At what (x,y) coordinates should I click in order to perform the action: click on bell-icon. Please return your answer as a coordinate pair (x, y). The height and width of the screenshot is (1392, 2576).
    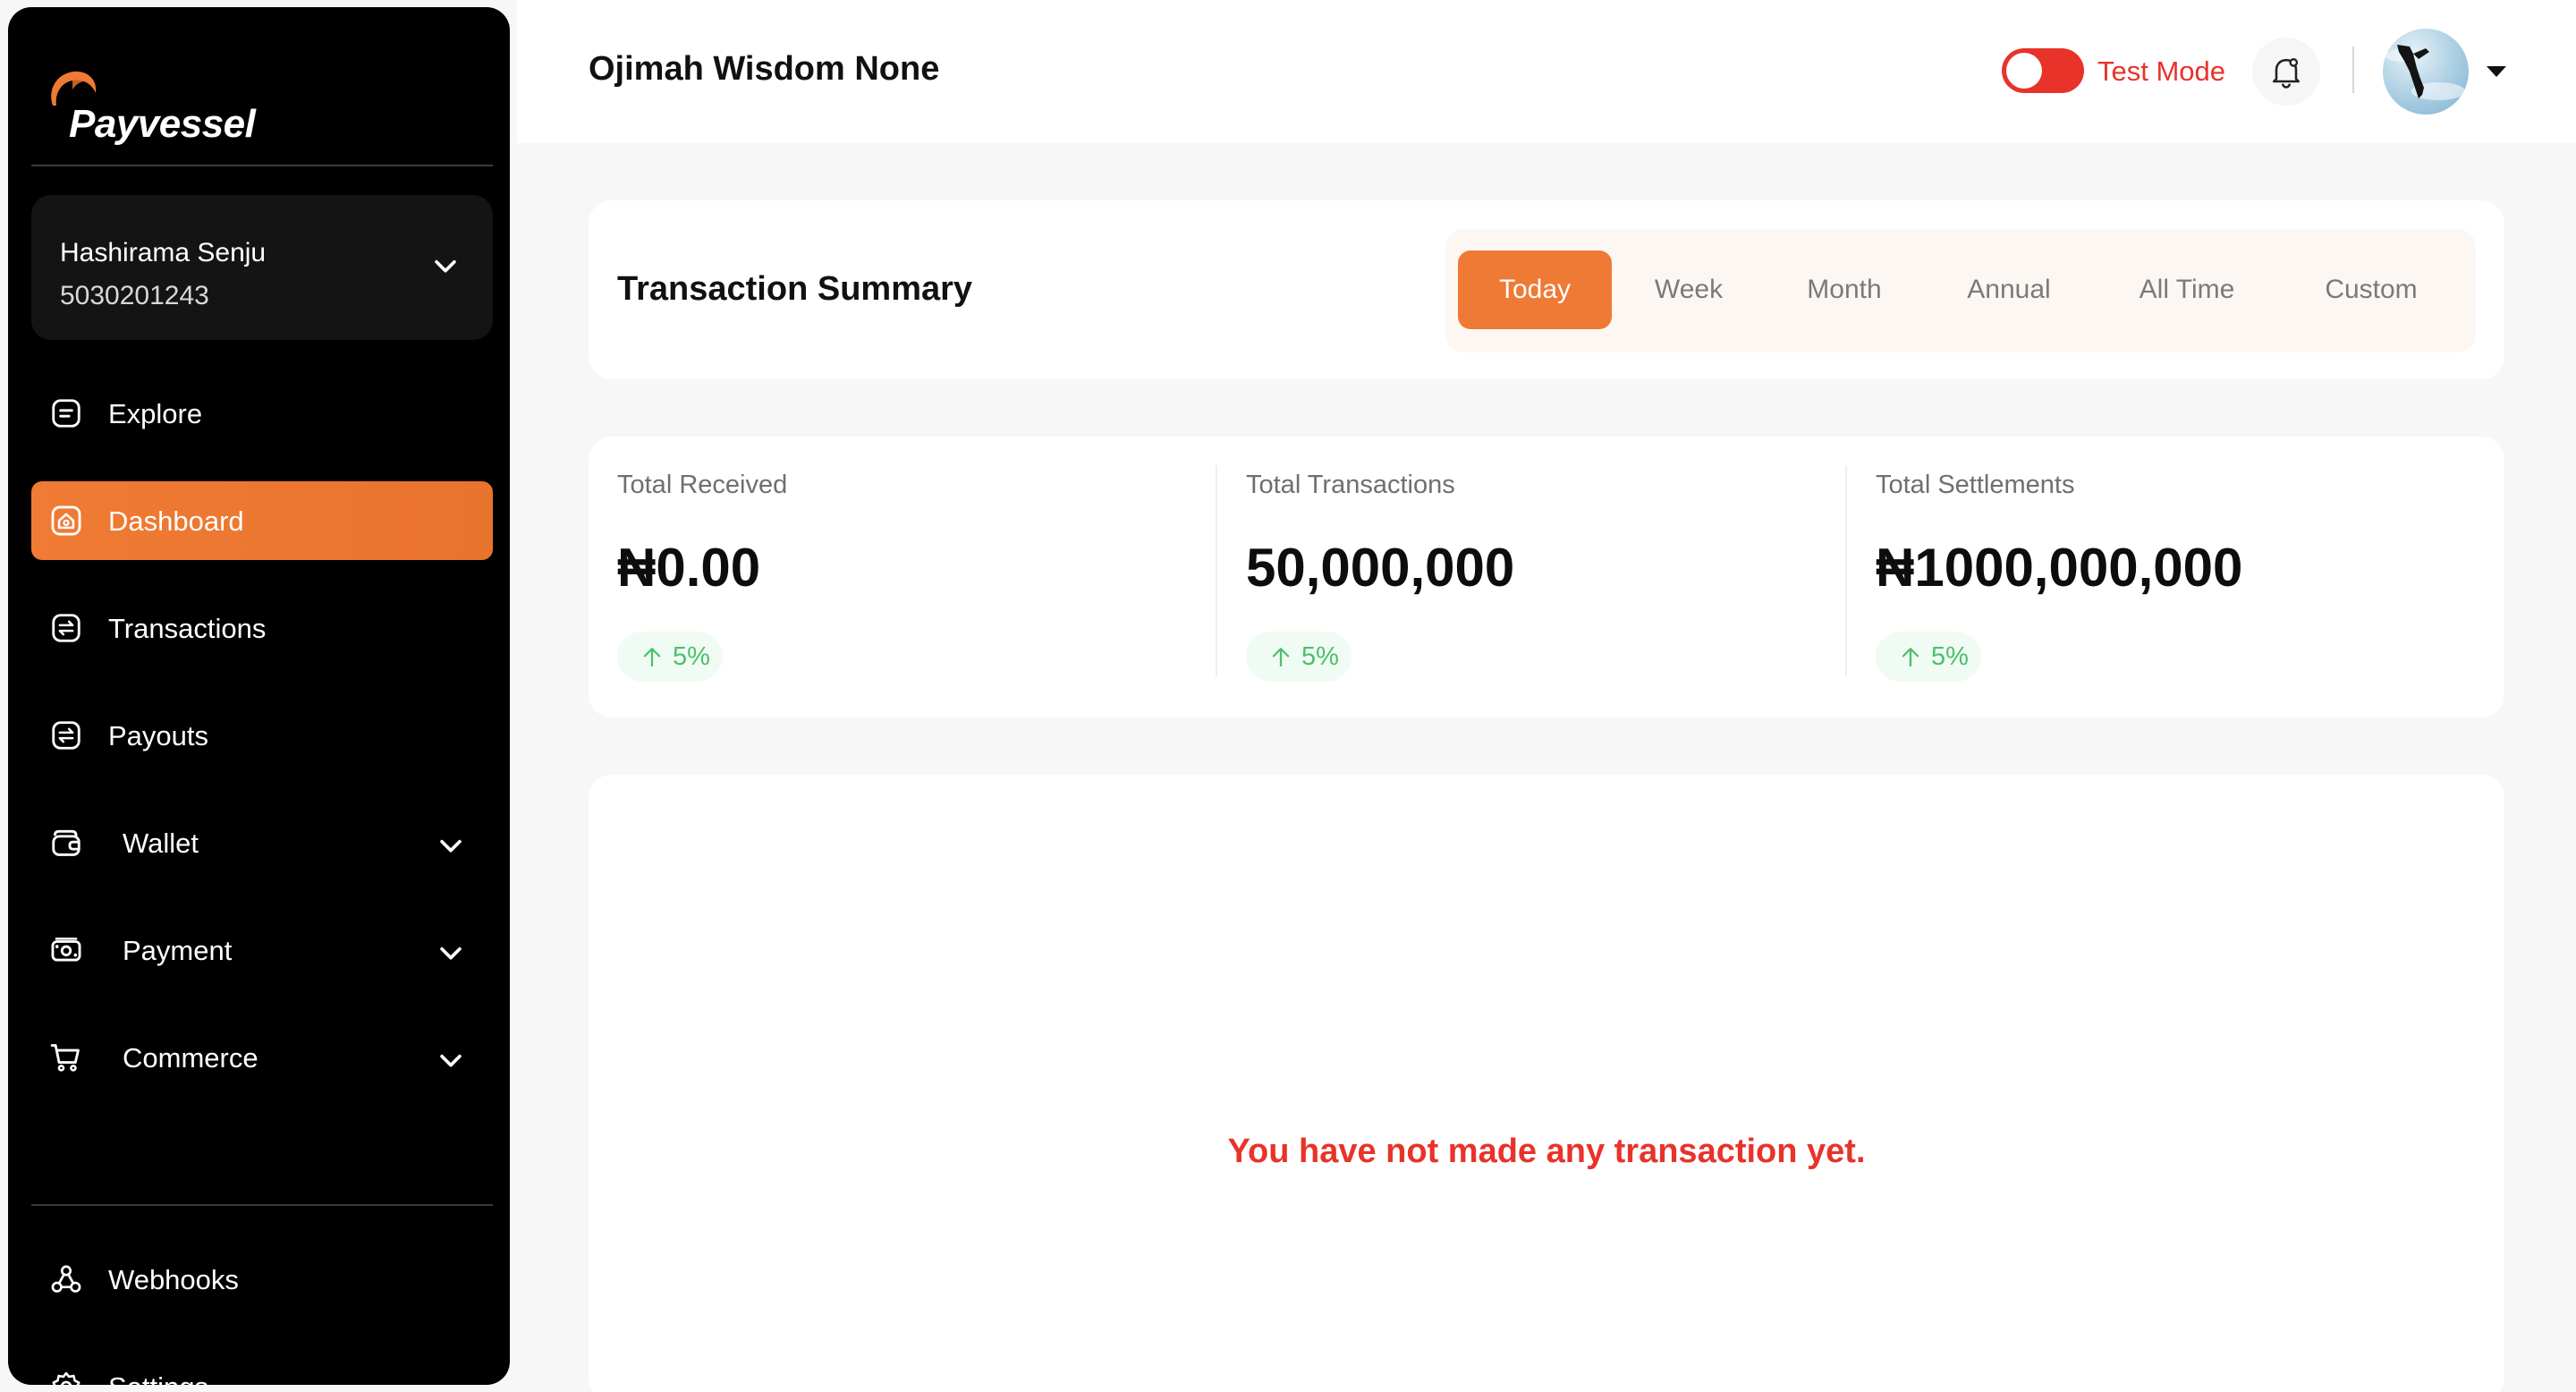
    Looking at the image, I should click on (2286, 73).